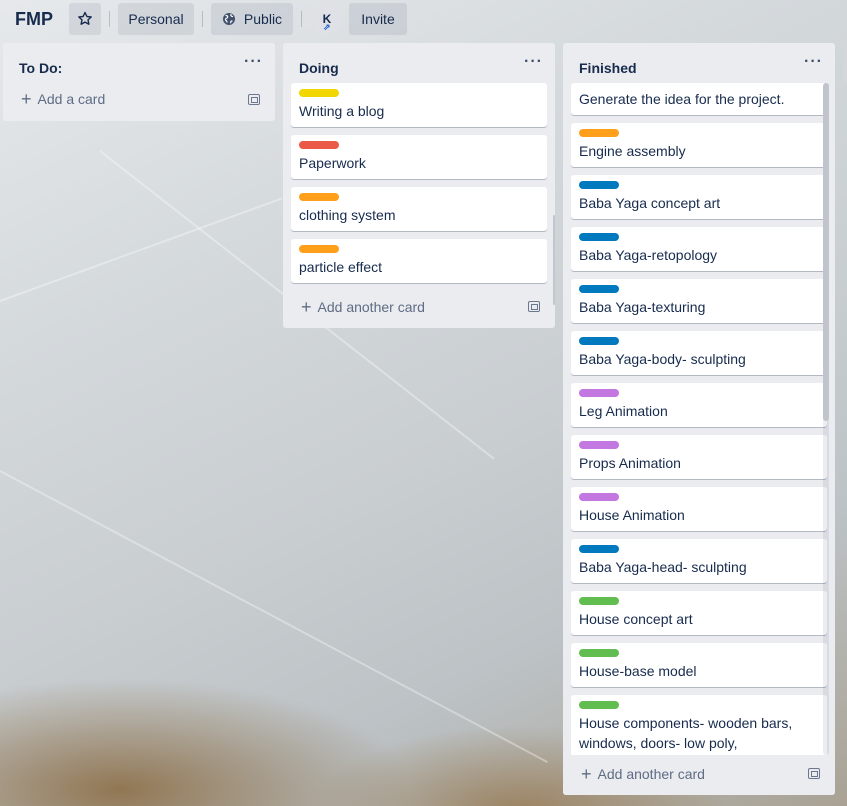 Image resolution: width=847 pixels, height=806 pixels. What do you see at coordinates (699, 405) in the screenshot?
I see `card: Leg Animation` at bounding box center [699, 405].